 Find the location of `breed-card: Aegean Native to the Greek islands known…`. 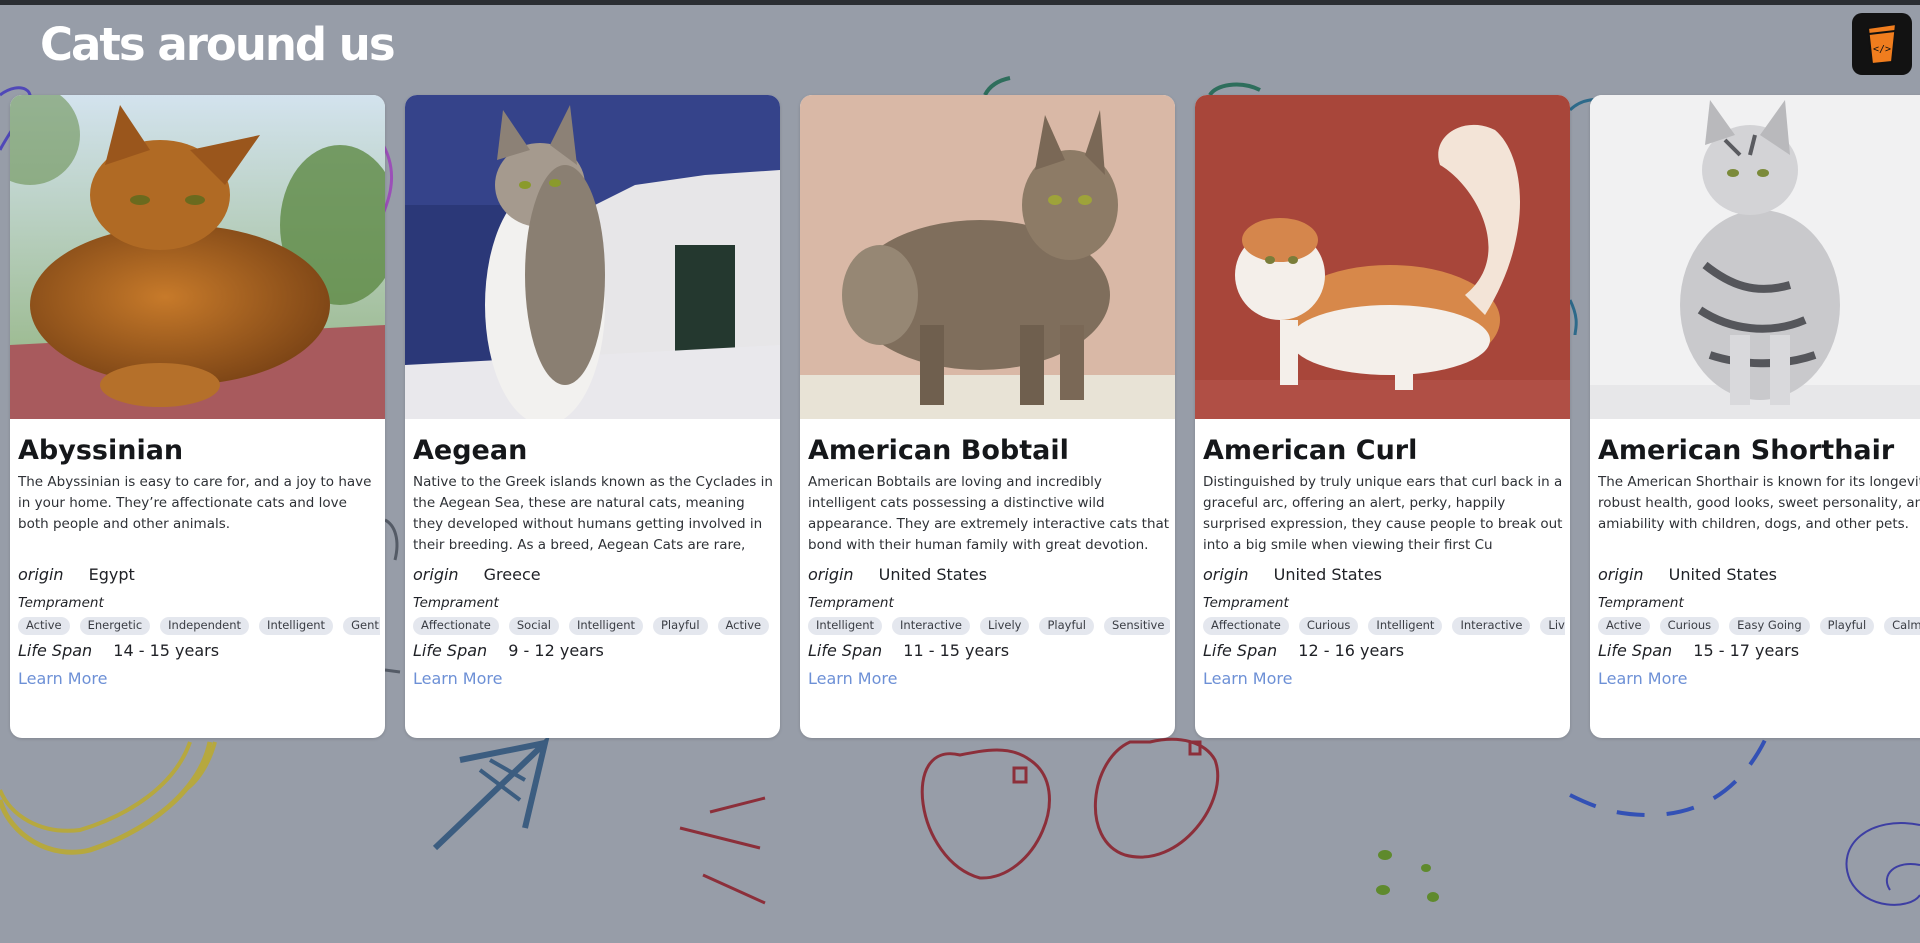

breed-card: Aegean Native to the Greek islands known… is located at coordinates (592, 416).